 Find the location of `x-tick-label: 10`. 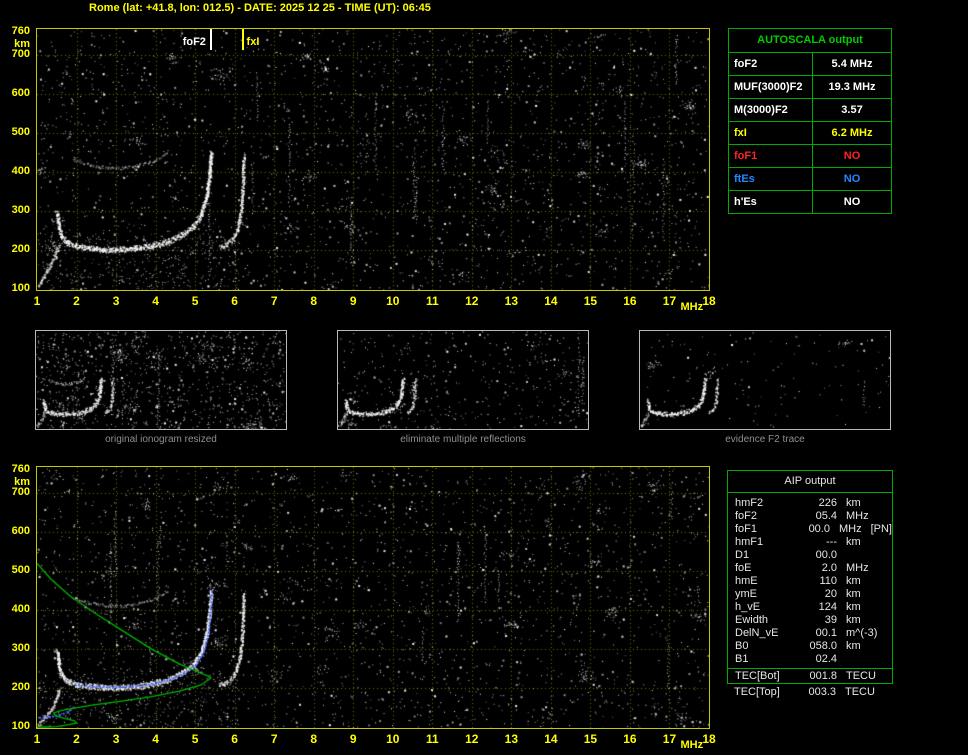

x-tick-label: 10 is located at coordinates (393, 301).